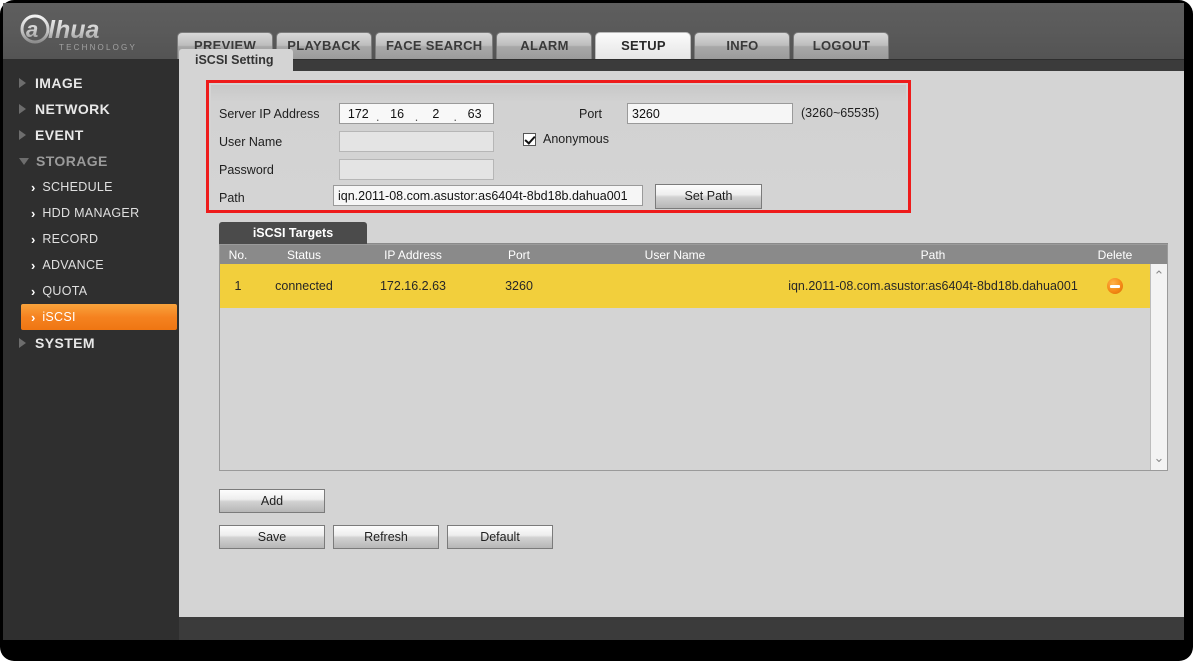 The width and height of the screenshot is (1193, 661). Describe the element at coordinates (72, 161) in the screenshot. I see `sidebar-item-label: STORAGE` at that location.